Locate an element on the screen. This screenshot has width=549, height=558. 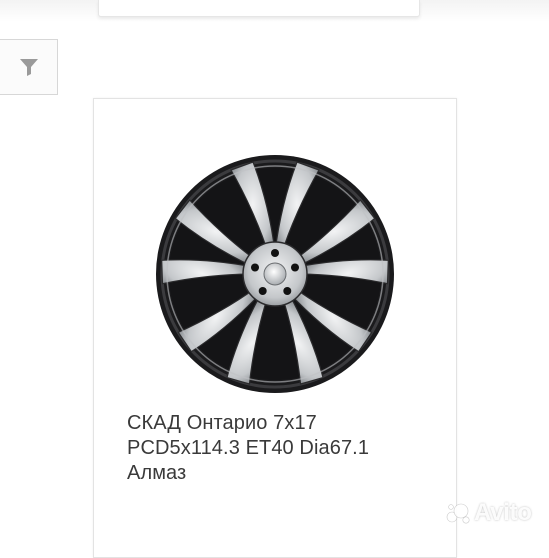
funnel-filter-icon is located at coordinates (28, 67).